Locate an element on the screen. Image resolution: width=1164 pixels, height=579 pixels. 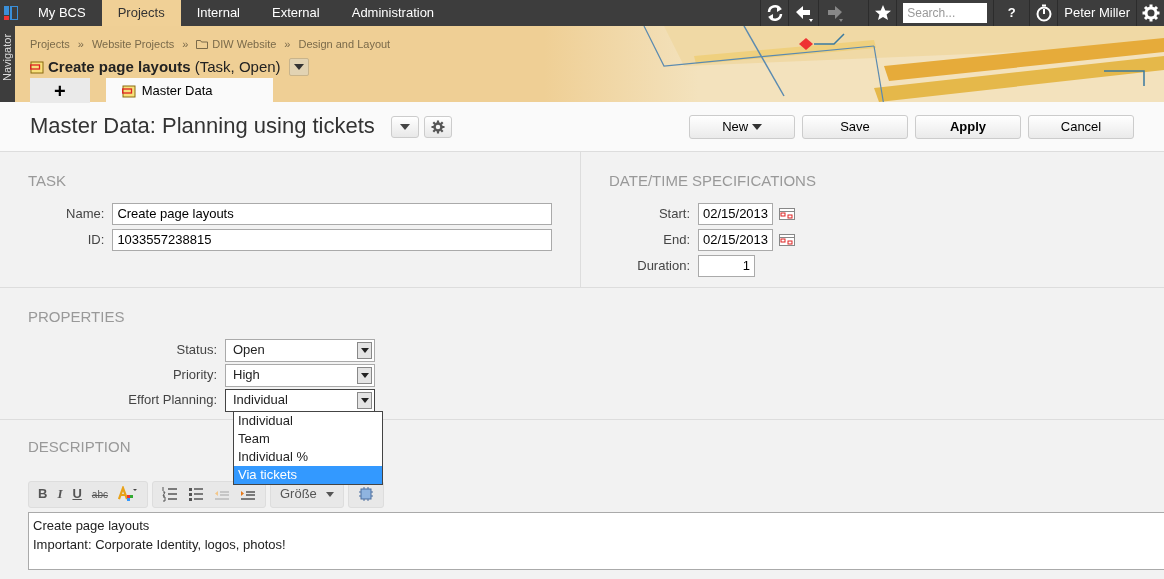
bullet-list-icon is located at coordinates (195, 494).